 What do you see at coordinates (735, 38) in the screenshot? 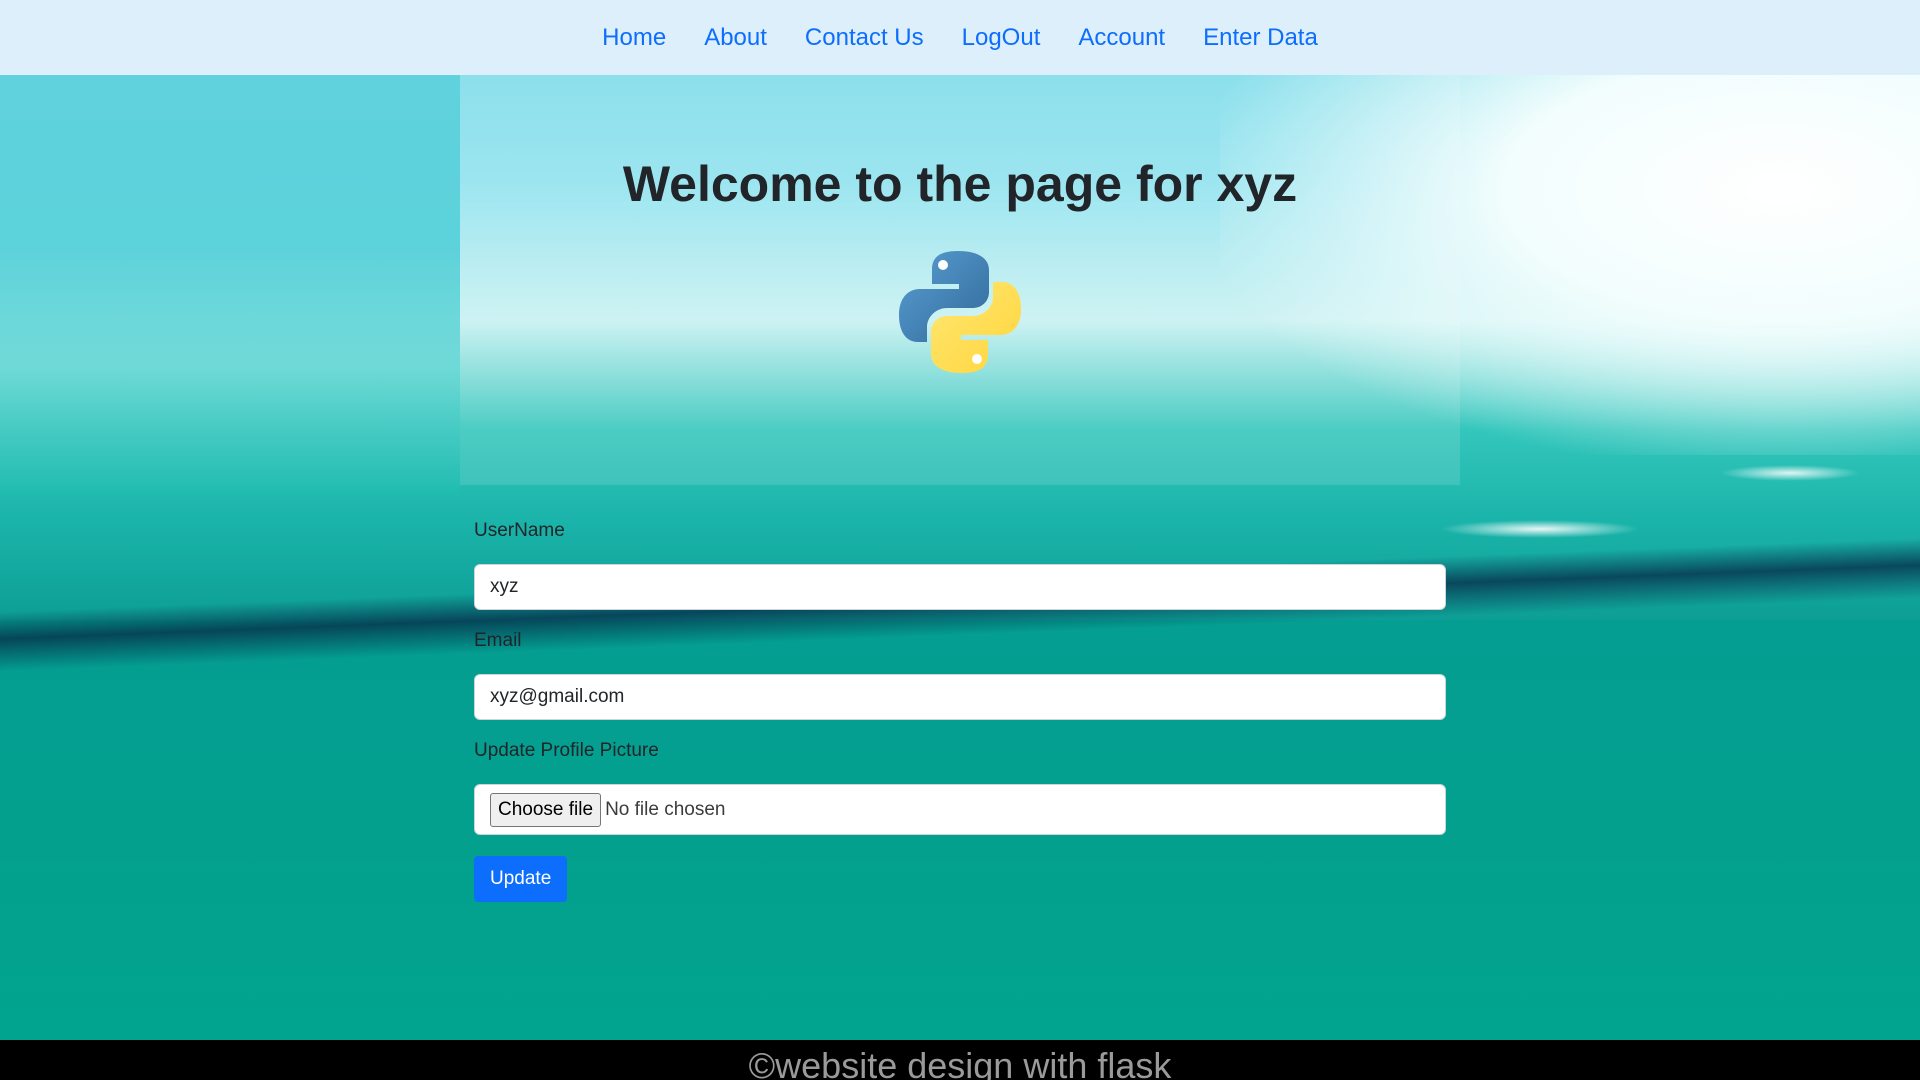
I see `nav-link-about: About` at bounding box center [735, 38].